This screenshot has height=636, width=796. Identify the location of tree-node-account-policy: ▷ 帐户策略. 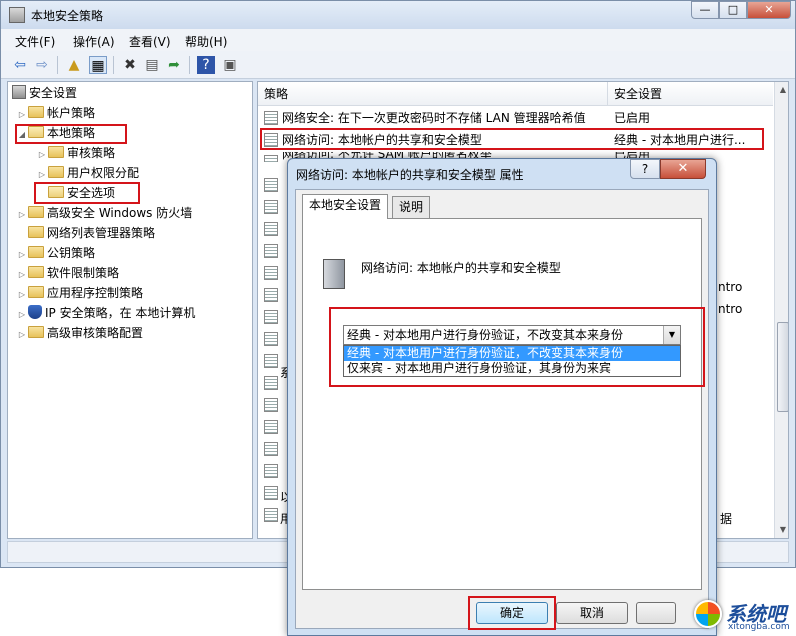
(55, 113).